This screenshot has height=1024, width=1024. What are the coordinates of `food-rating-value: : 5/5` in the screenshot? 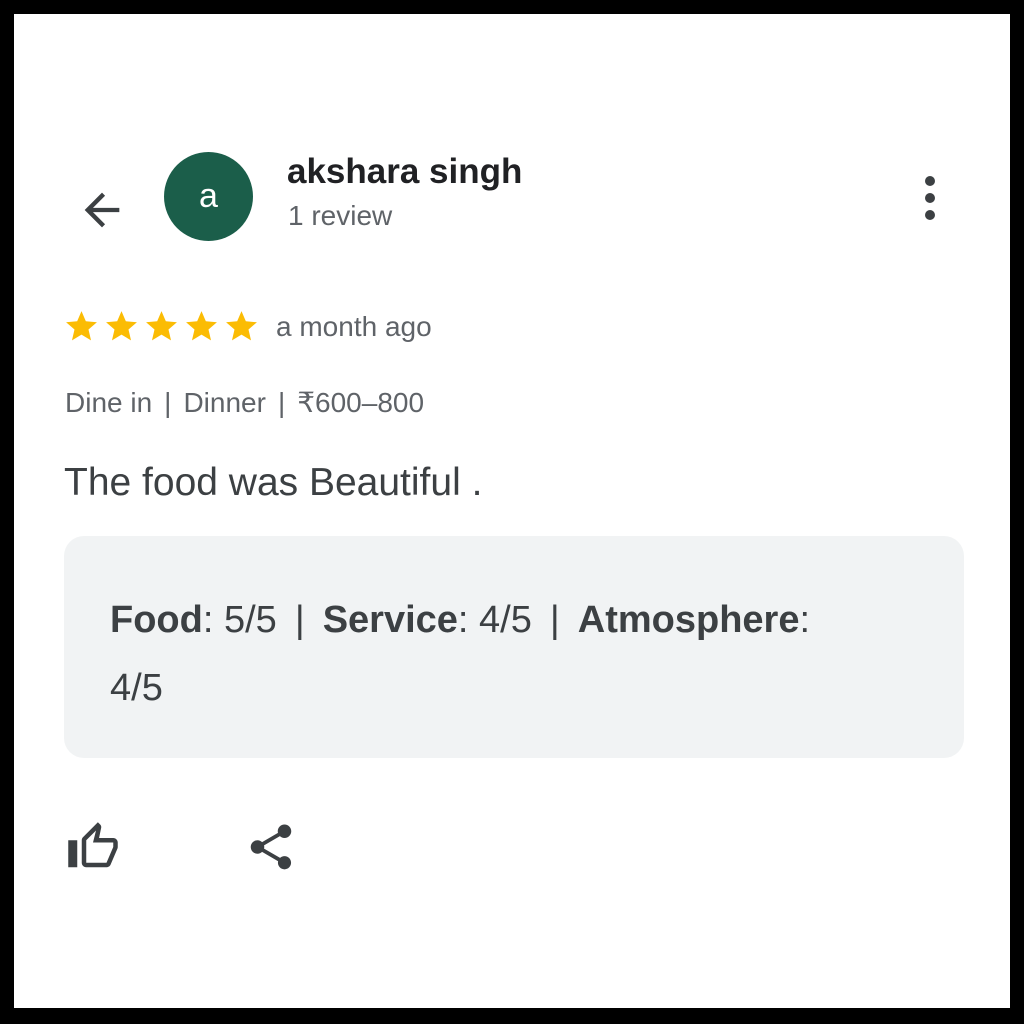 It's located at (239, 620).